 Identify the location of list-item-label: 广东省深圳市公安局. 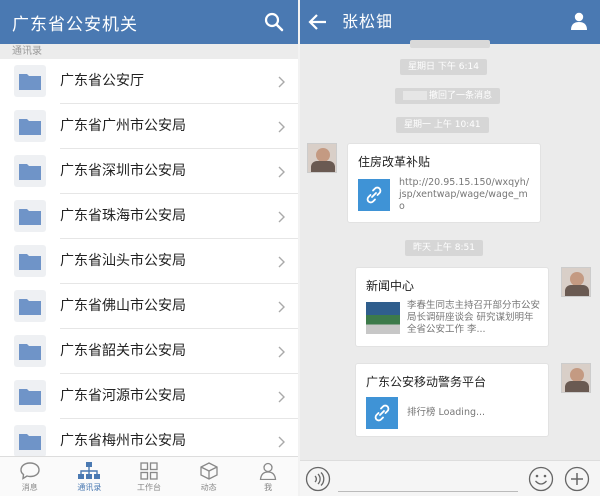
(123, 171).